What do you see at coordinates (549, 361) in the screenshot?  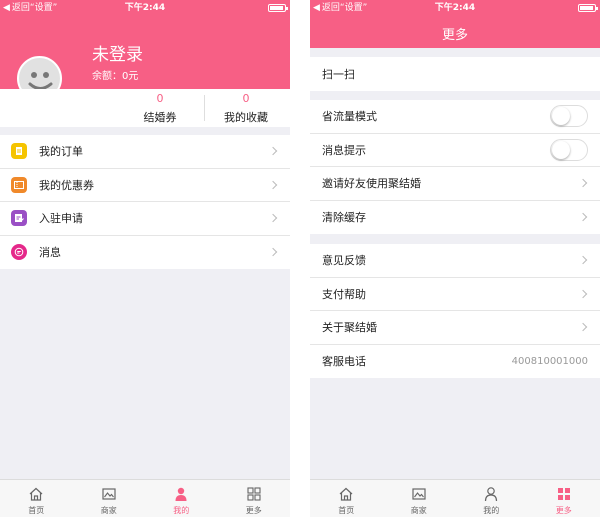 I see `customer-service-phone: 400810001000` at bounding box center [549, 361].